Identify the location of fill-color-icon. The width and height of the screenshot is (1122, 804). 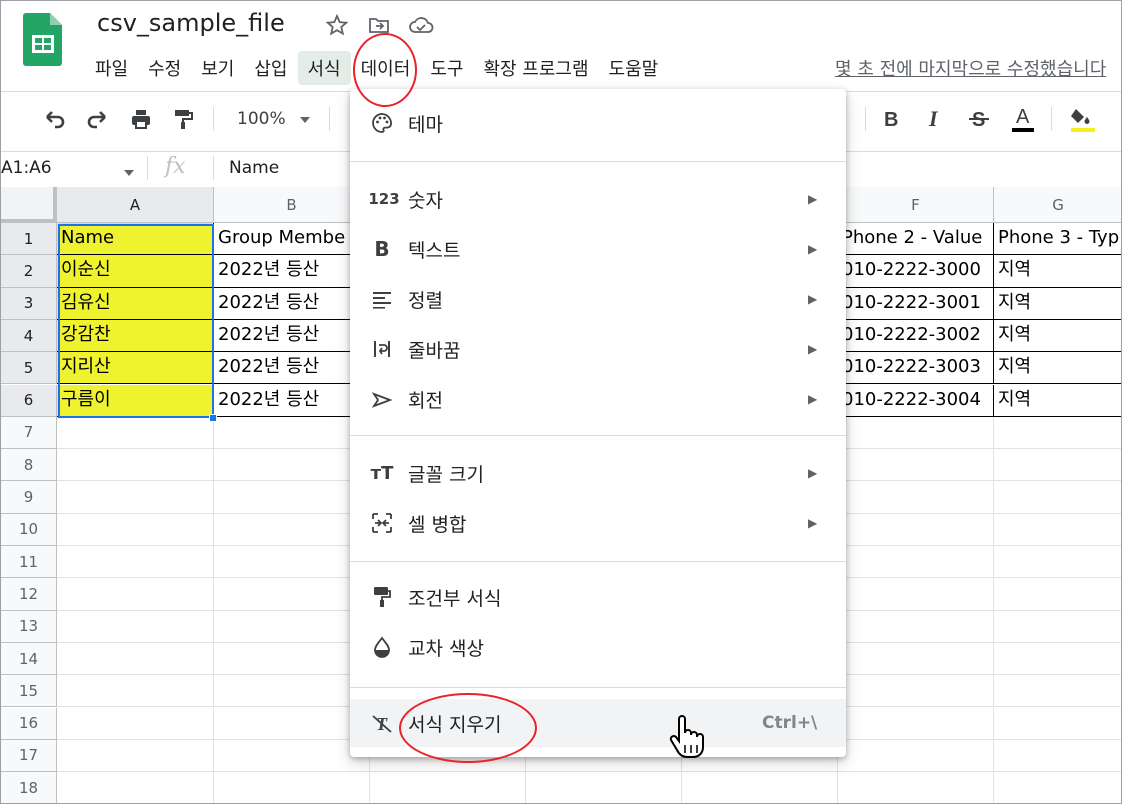
(1083, 119).